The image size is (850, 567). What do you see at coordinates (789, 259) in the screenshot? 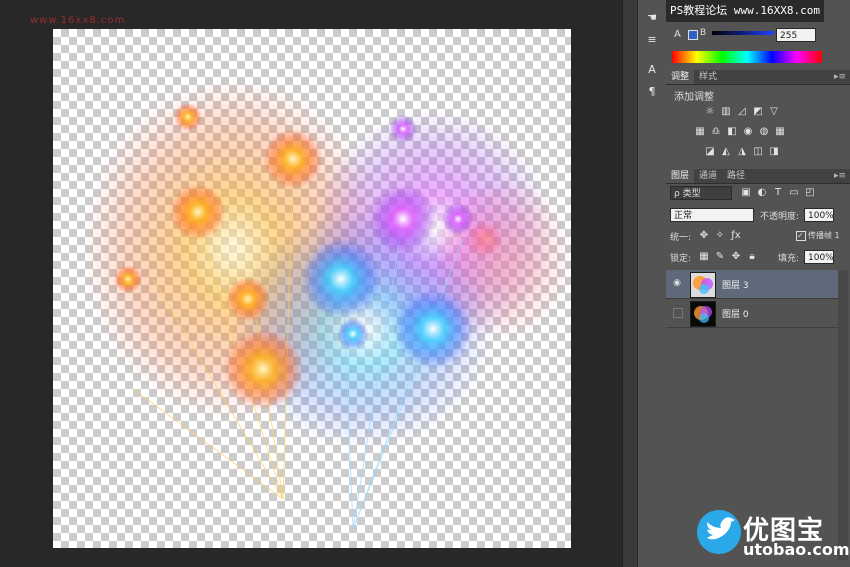
I see `fill-label: 填充:` at bounding box center [789, 259].